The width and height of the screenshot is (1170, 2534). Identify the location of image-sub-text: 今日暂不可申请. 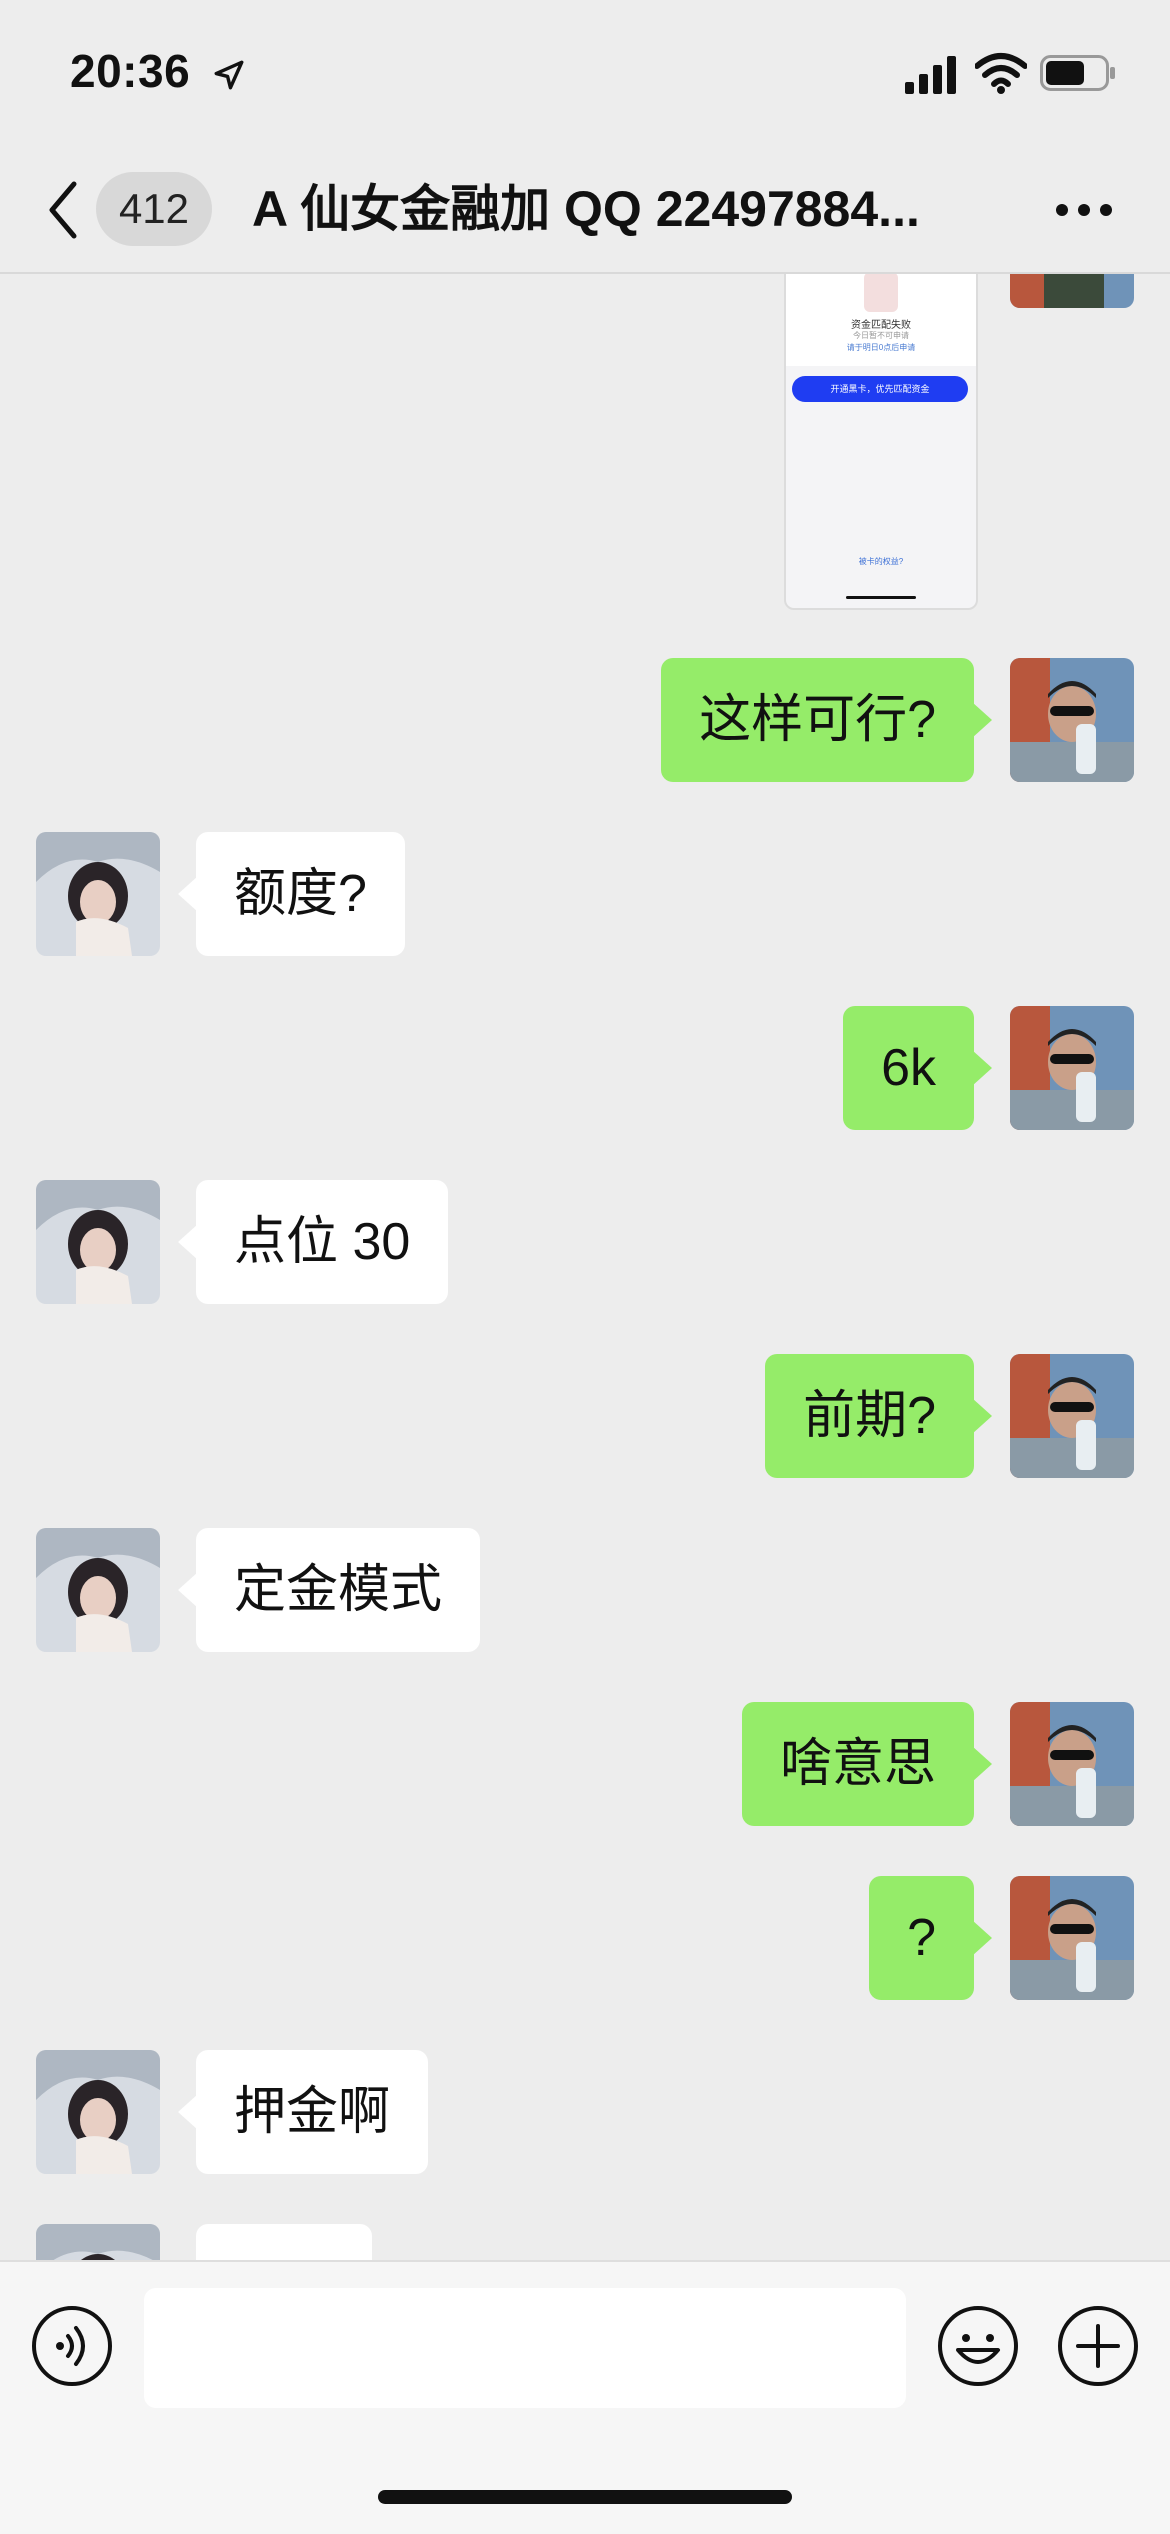
(881, 335).